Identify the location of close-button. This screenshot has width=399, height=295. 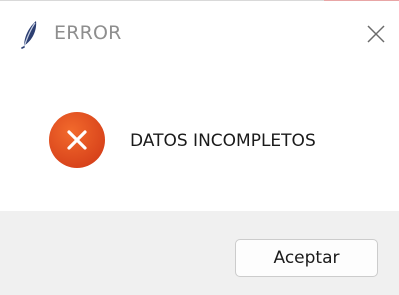
(376, 34).